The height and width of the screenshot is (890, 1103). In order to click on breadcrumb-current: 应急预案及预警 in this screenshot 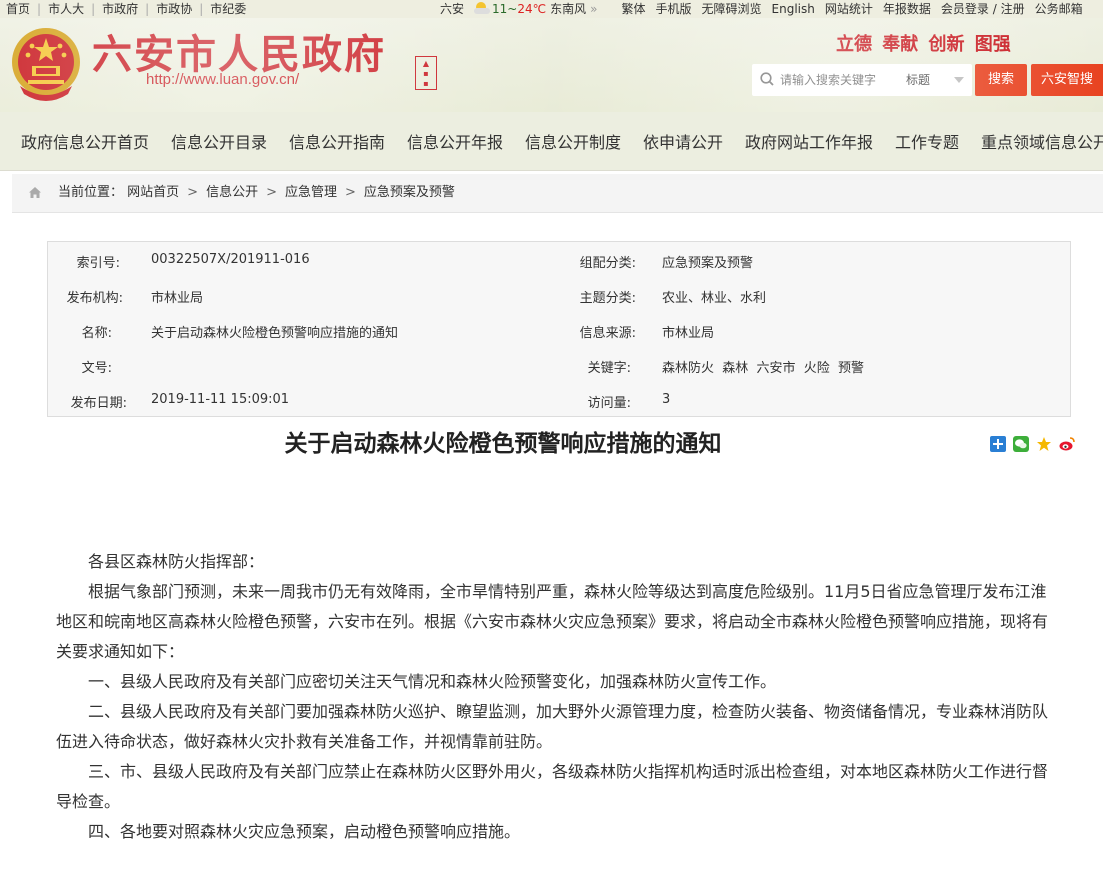, I will do `click(409, 192)`.